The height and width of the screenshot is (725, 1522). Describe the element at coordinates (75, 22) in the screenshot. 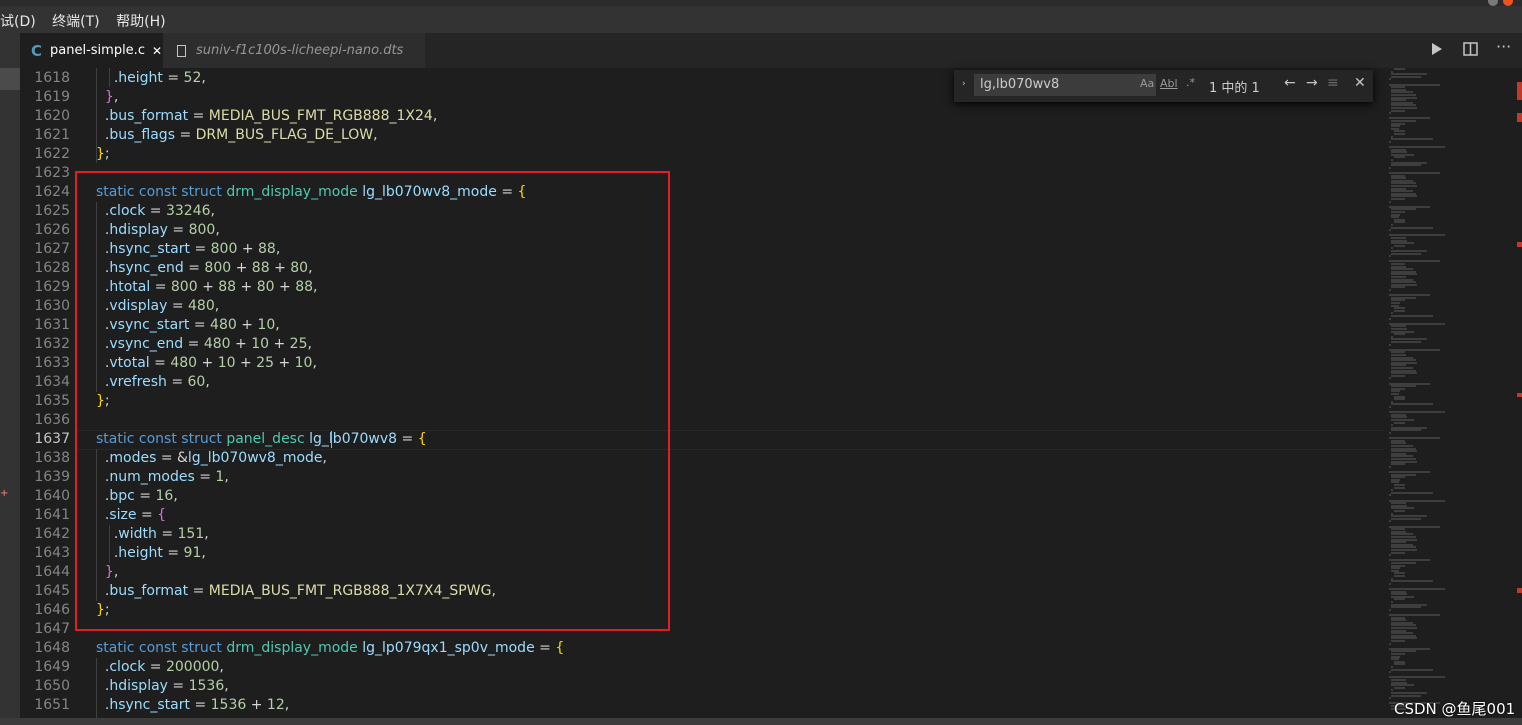

I see `menu-terminal: 终端(T)` at that location.